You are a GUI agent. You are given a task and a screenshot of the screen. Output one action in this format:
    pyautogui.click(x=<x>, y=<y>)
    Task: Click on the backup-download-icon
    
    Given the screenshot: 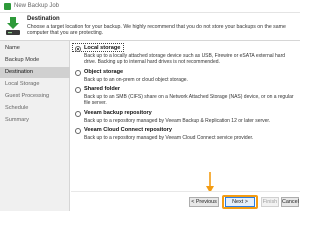 What is the action you would take?
    pyautogui.click(x=13, y=26)
    